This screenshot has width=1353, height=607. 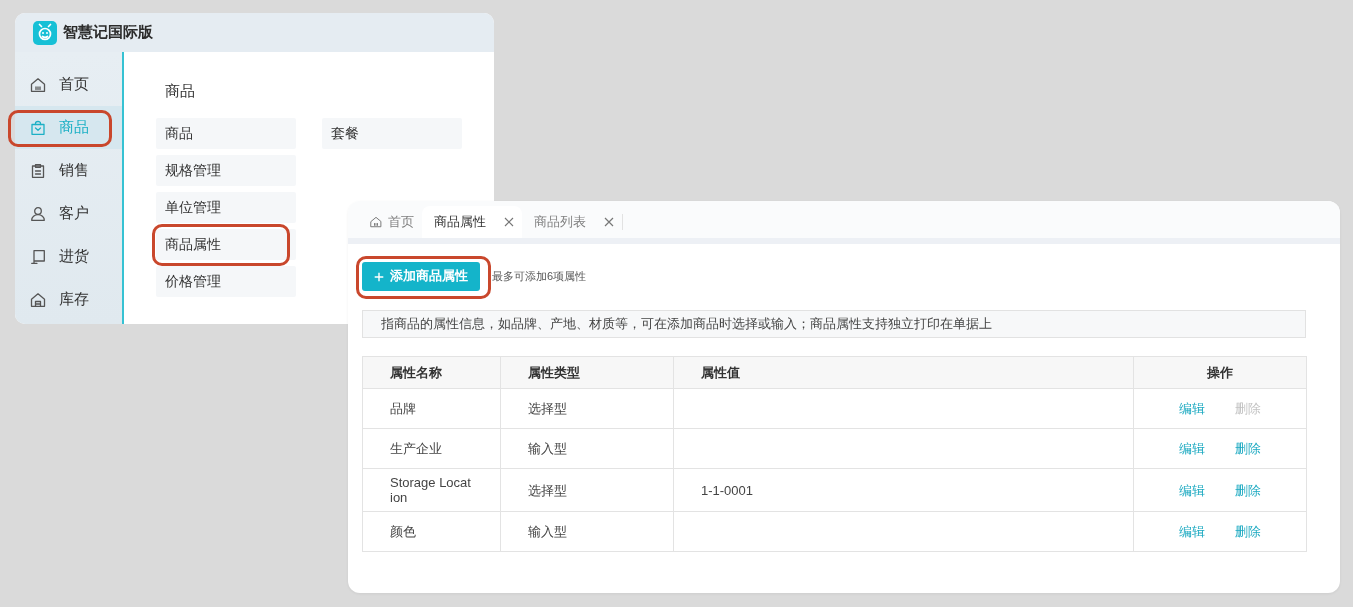 What do you see at coordinates (226, 170) in the screenshot?
I see `menu-item: 规格管理` at bounding box center [226, 170].